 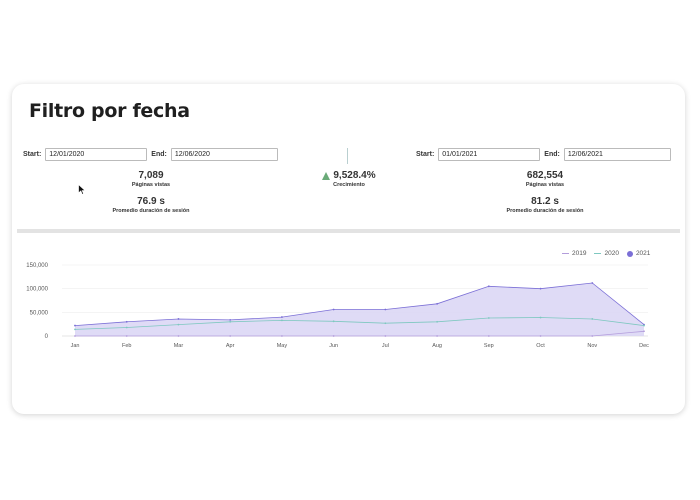 I want to click on x-tick-label: Mar, so click(x=179, y=346).